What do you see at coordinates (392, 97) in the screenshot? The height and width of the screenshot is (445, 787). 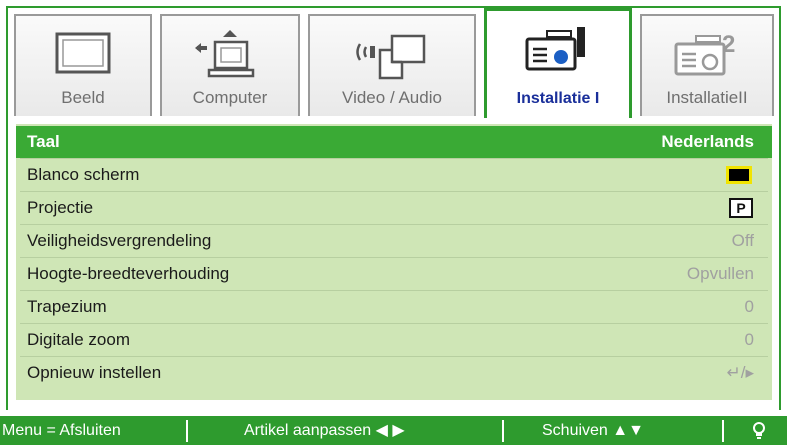 I see `tab-label: Video / Audio` at bounding box center [392, 97].